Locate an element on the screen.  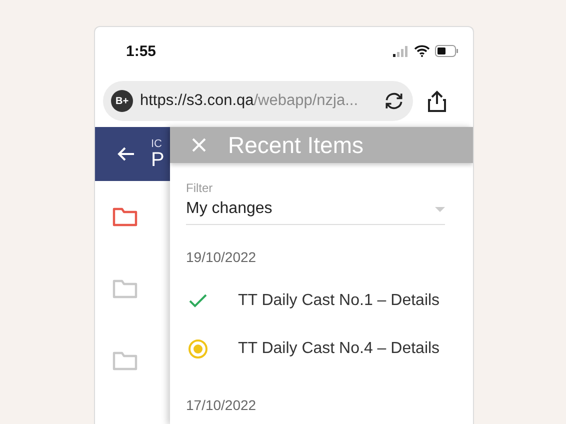
filter-label: Filter is located at coordinates (200, 188).